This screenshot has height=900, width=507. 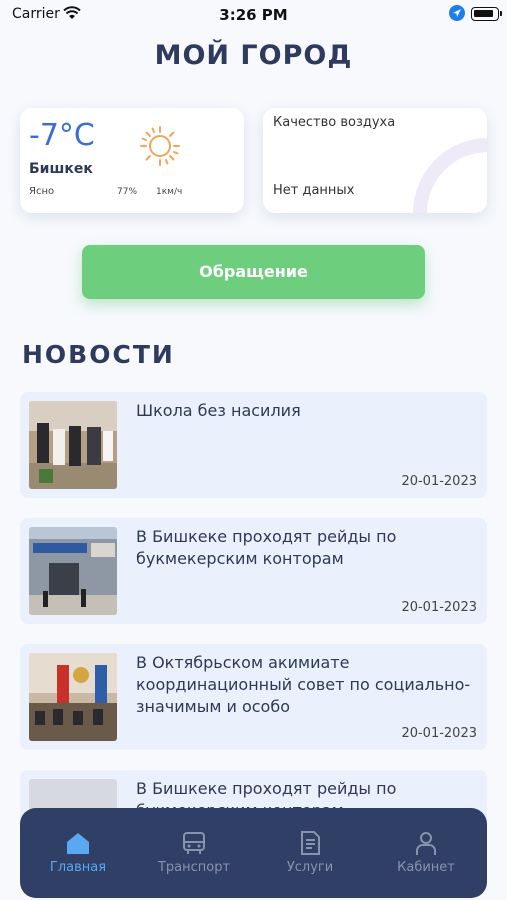 What do you see at coordinates (375, 160) in the screenshot?
I see `air-quality-card: Качество воздуха Нет данных` at bounding box center [375, 160].